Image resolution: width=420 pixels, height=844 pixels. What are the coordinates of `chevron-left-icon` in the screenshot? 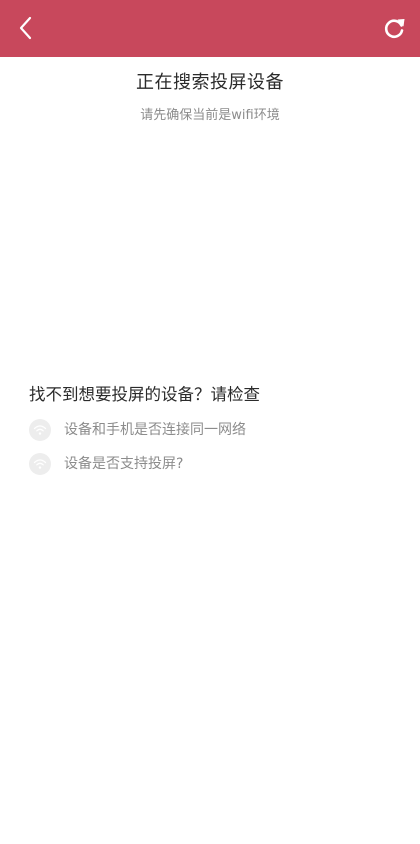 It's located at (25, 28).